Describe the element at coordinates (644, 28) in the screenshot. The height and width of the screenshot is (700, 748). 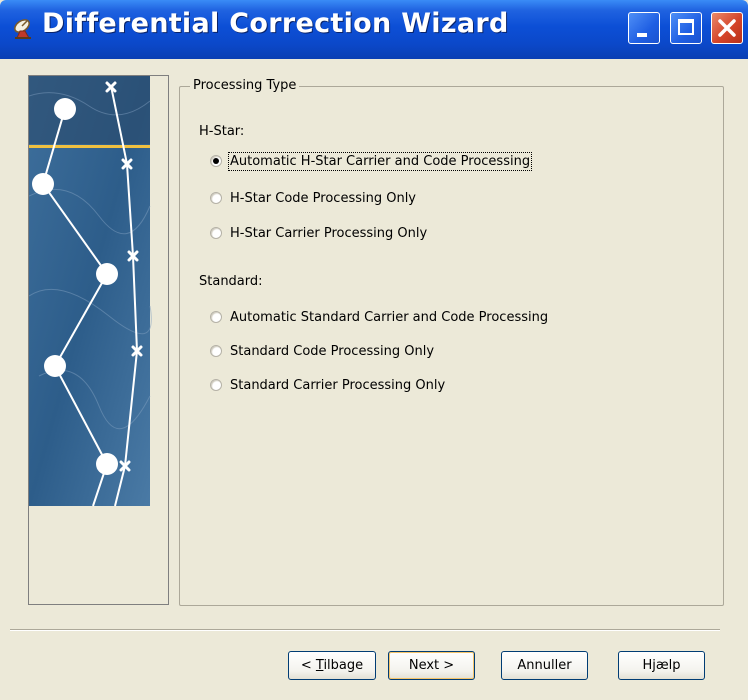
I see `minimize-button` at that location.